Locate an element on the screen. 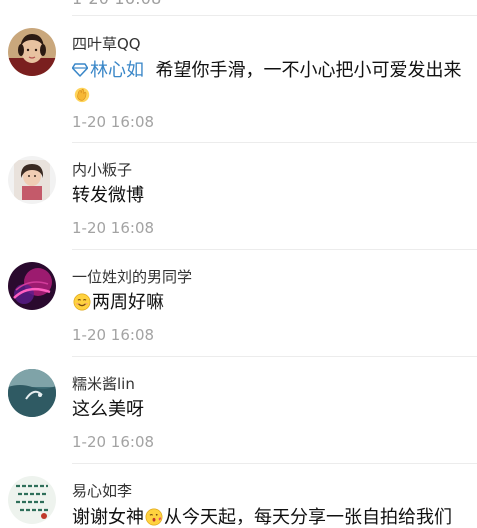  comment-text: 谢谢女神 从今天起，每天分享一张自拍给我们 is located at coordinates (271, 517).